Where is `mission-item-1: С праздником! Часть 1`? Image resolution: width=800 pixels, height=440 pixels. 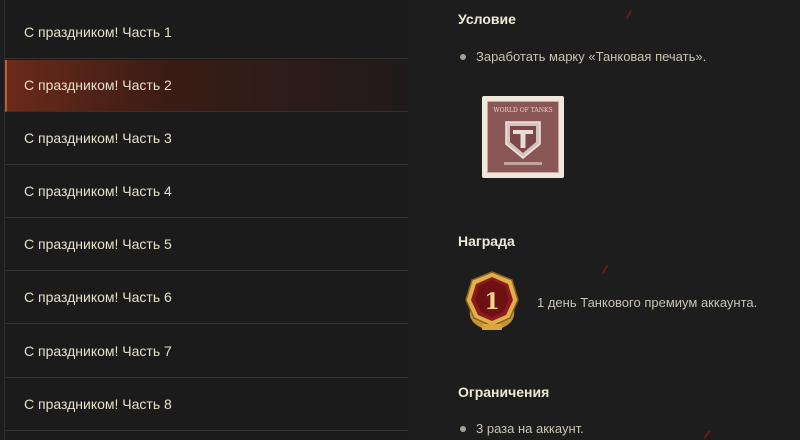
mission-item-1: С праздником! Часть 1 is located at coordinates (206, 33).